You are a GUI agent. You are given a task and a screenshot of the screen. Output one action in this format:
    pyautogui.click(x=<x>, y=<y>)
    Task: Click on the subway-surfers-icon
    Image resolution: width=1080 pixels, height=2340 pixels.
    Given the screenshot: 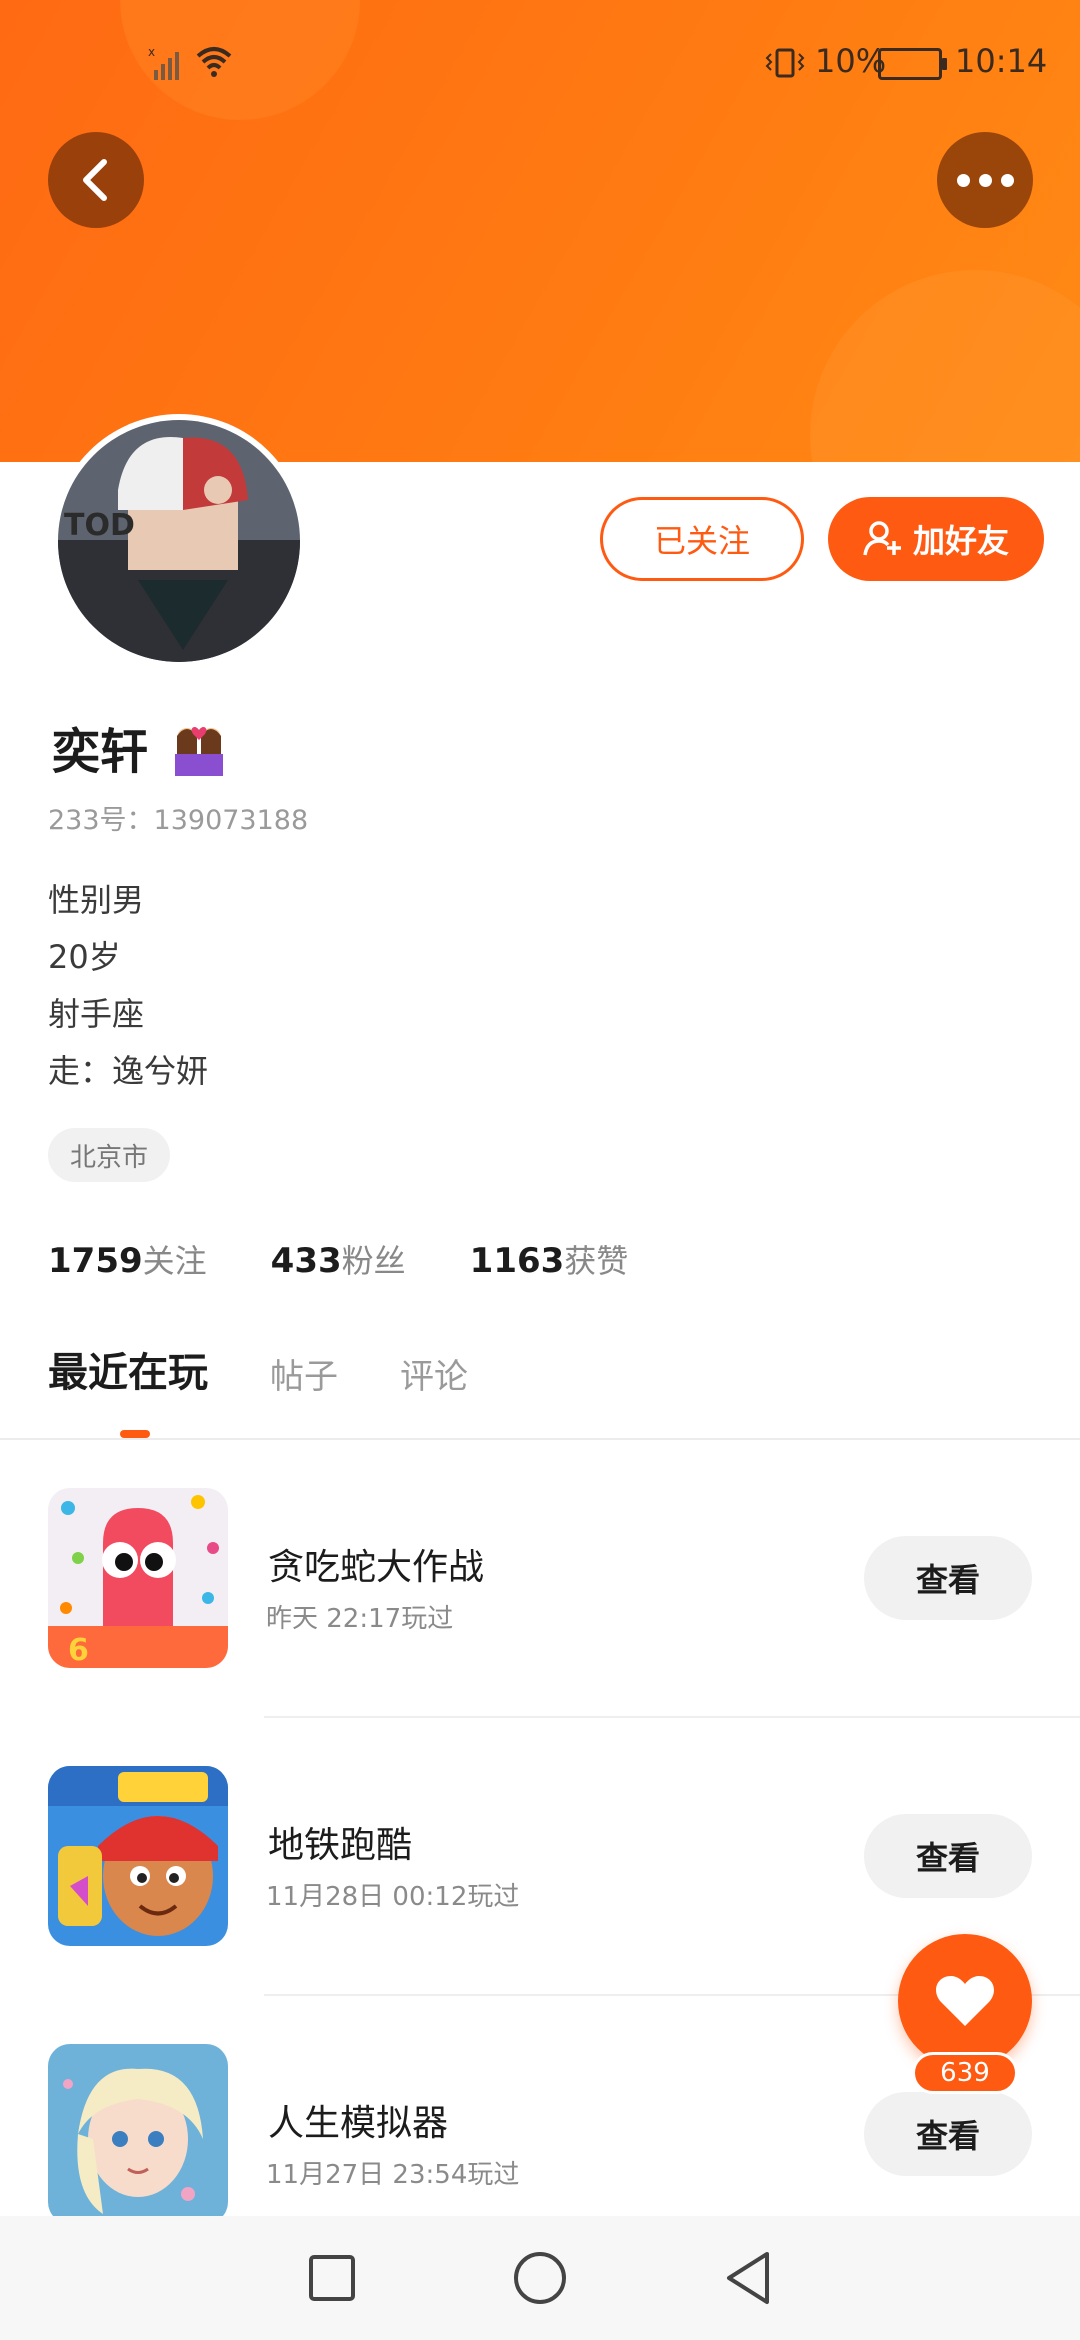 What is the action you would take?
    pyautogui.click(x=138, y=1856)
    